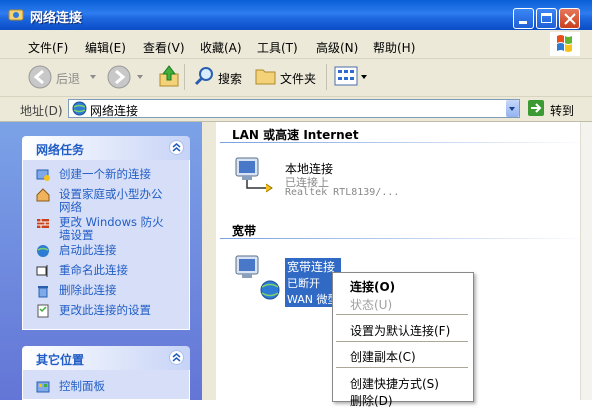 The height and width of the screenshot is (409, 592). Describe the element at coordinates (346, 76) in the screenshot. I see `views-icon` at that location.